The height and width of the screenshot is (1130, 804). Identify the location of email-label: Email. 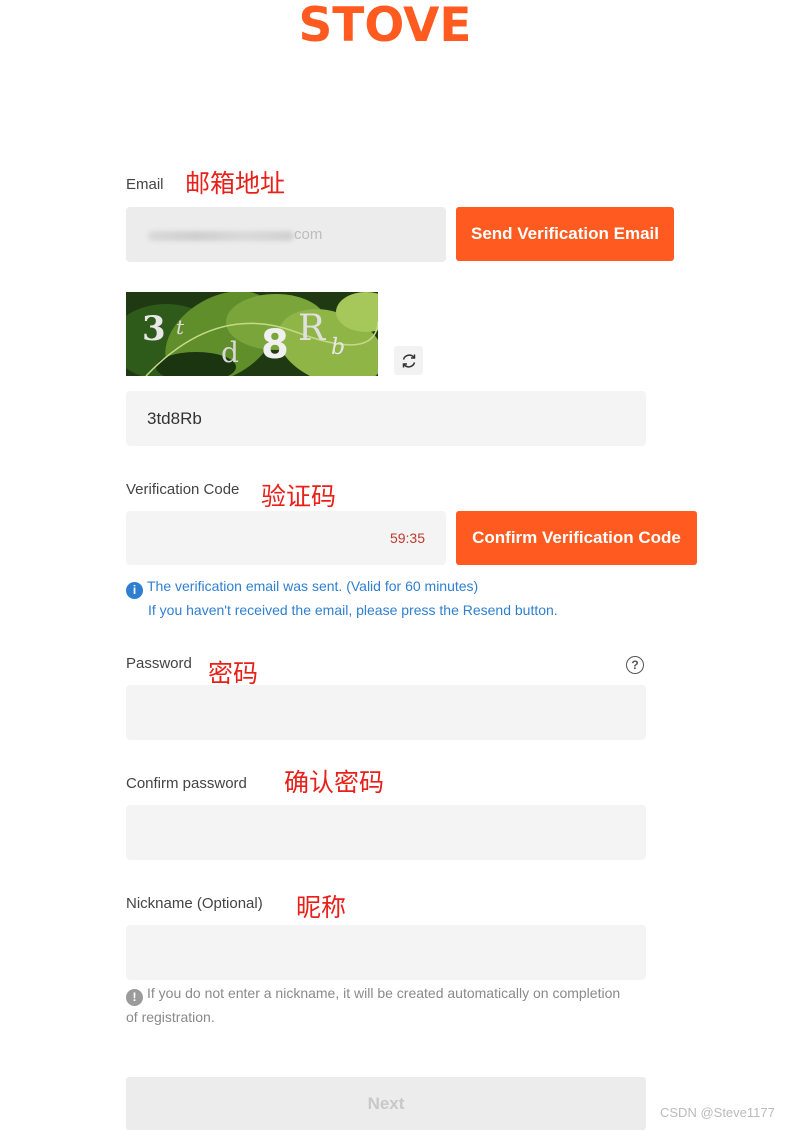
(145, 184).